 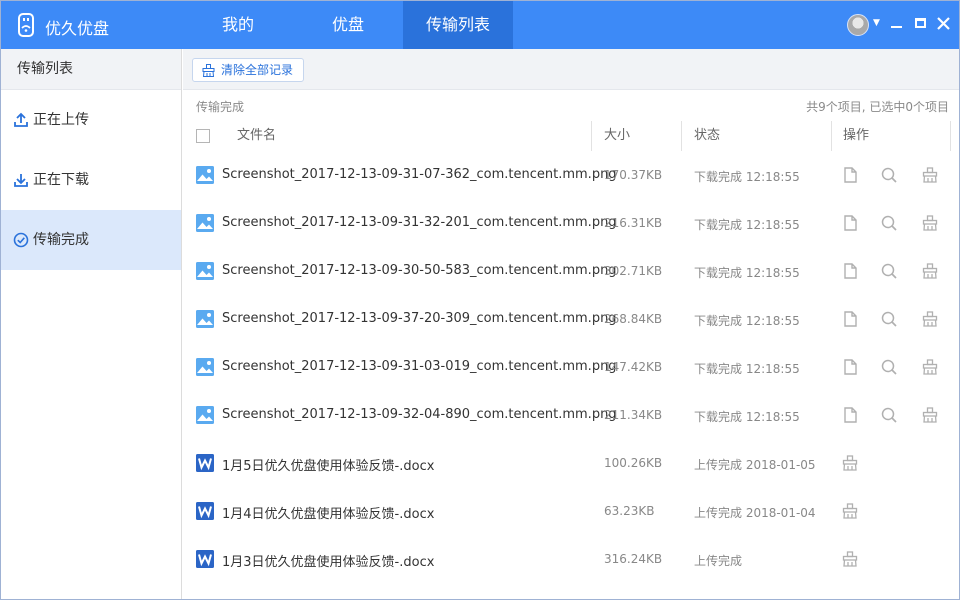 I want to click on item-count-label: 共9个项目, 已选中0个项目, so click(x=877, y=107).